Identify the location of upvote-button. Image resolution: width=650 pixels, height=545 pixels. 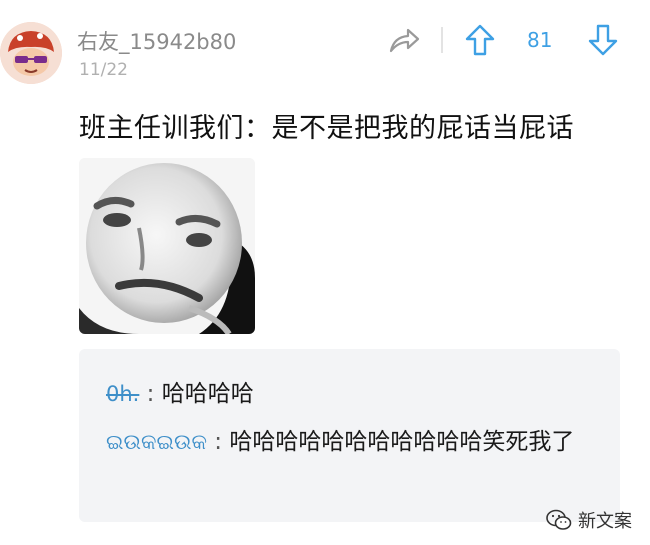
(480, 40).